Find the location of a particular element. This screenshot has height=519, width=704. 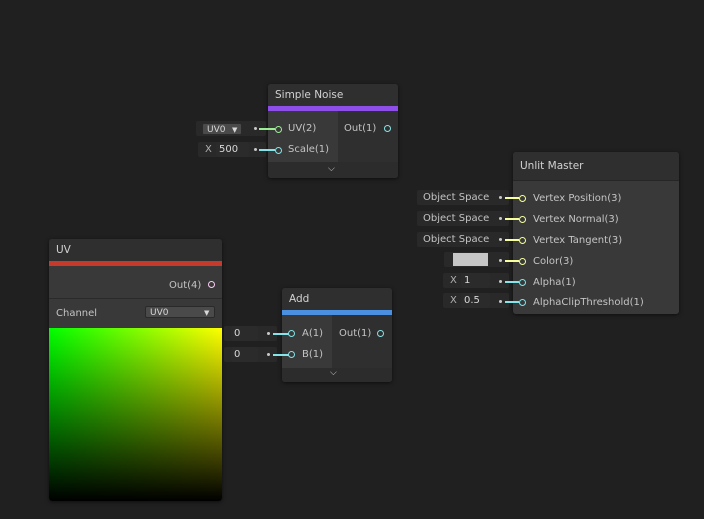

uv-node-title: UV is located at coordinates (135, 250).